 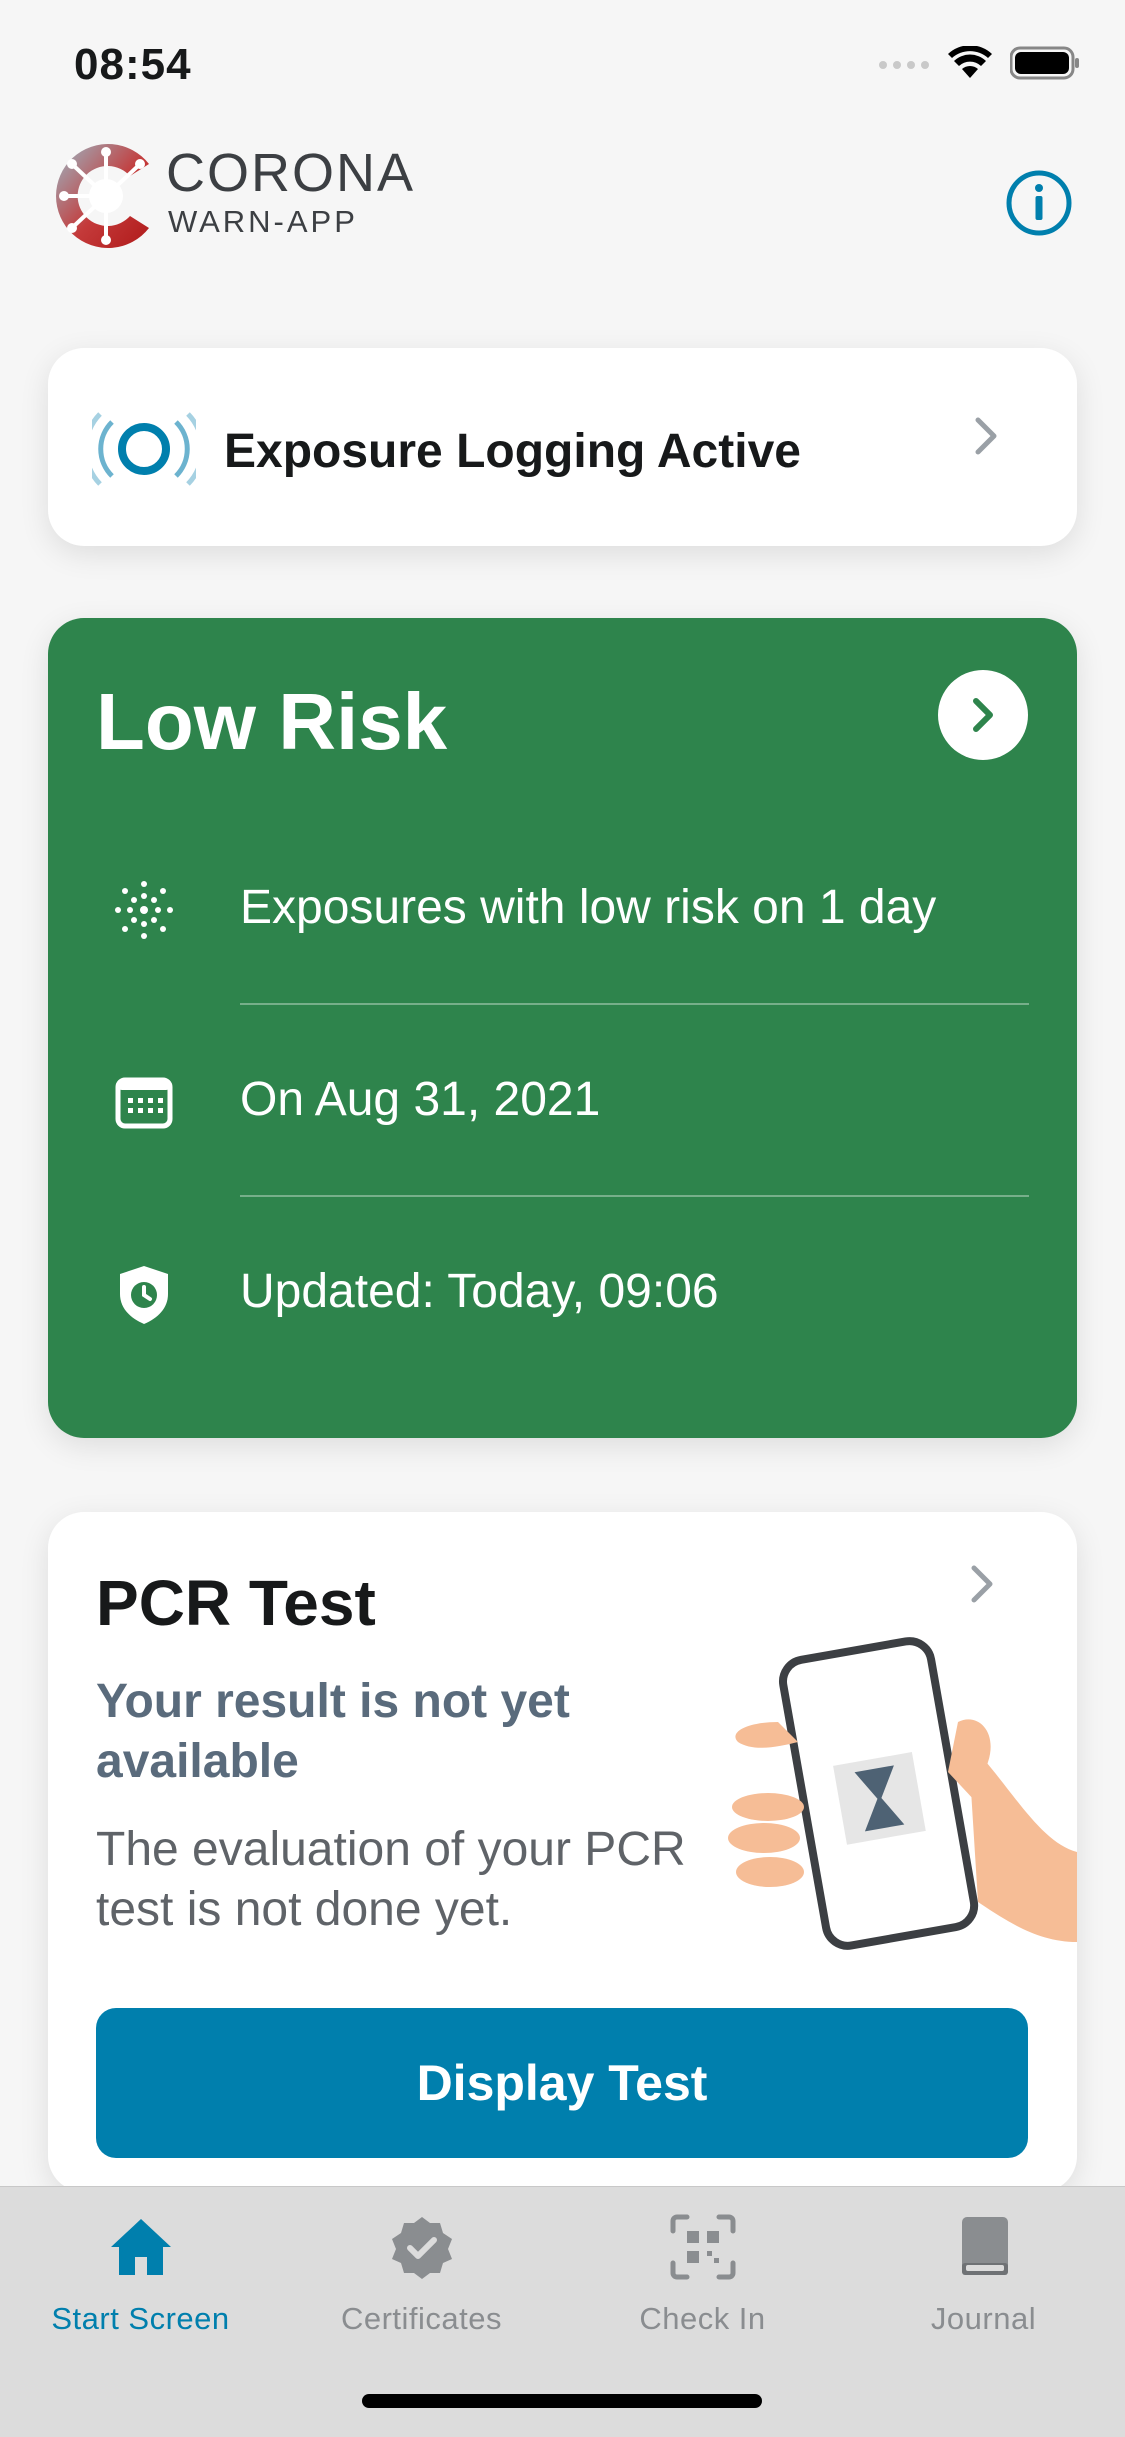 What do you see at coordinates (236, 1603) in the screenshot?
I see `pcr-test-title: PCR Test` at bounding box center [236, 1603].